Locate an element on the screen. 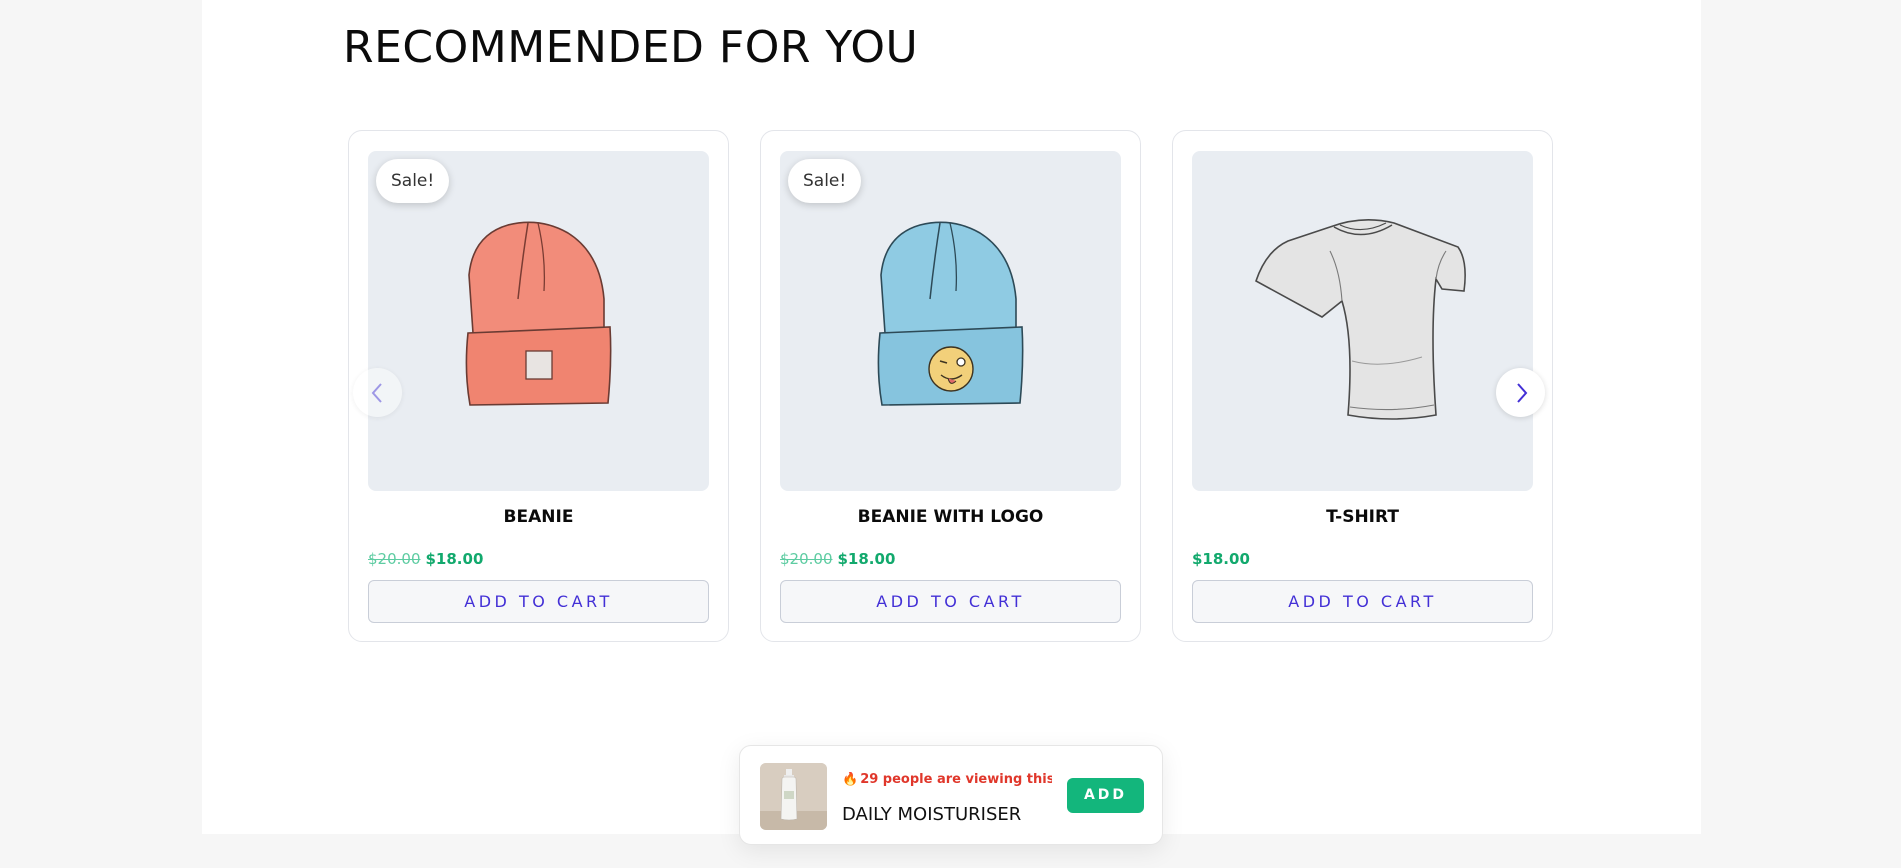 The width and height of the screenshot is (1901, 868). carousel-prev-button is located at coordinates (377, 392).